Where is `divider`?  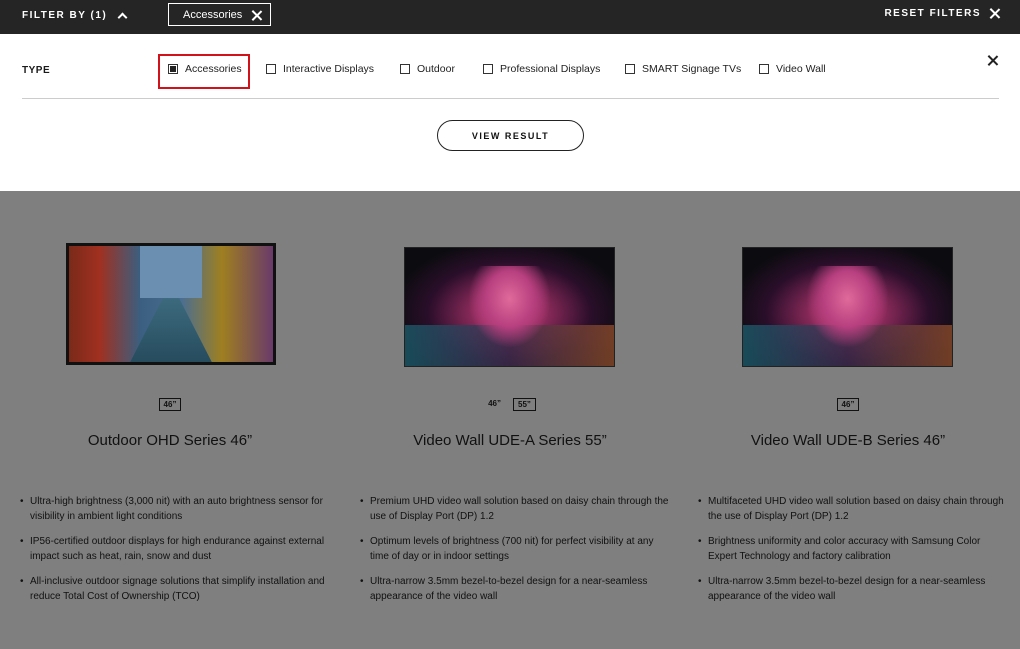
divider is located at coordinates (510, 98).